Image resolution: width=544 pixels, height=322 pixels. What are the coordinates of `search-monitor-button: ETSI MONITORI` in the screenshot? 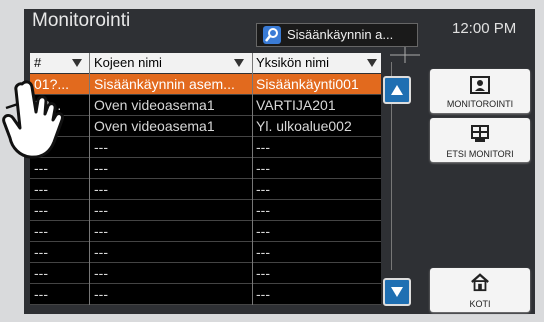 It's located at (480, 140).